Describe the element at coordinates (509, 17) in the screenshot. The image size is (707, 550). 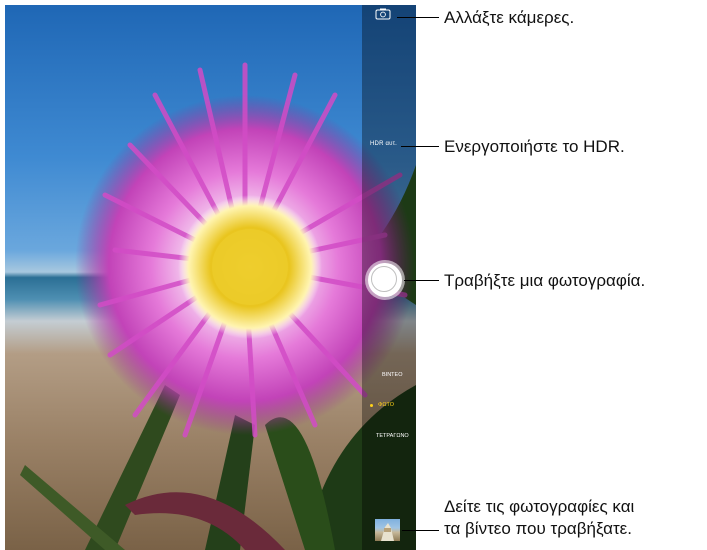
I see `callout-switch-camera: Αλλάξτε κάμερες.` at that location.